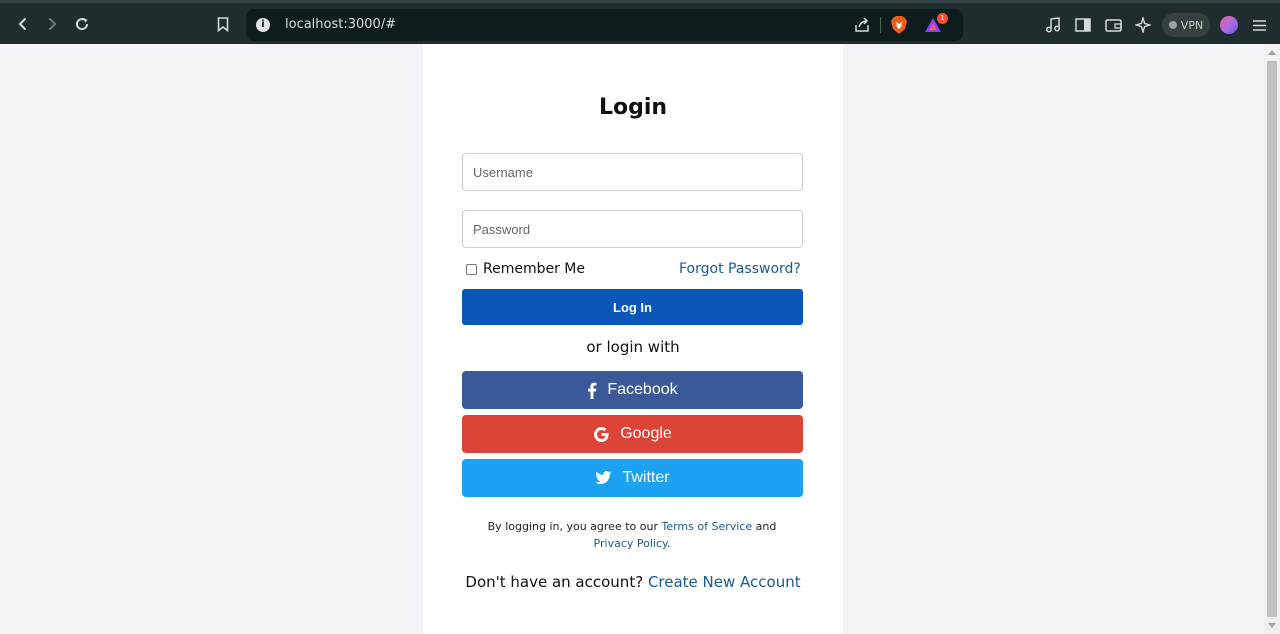  What do you see at coordinates (642, 389) in the screenshot?
I see `facebook-label: Facebook` at bounding box center [642, 389].